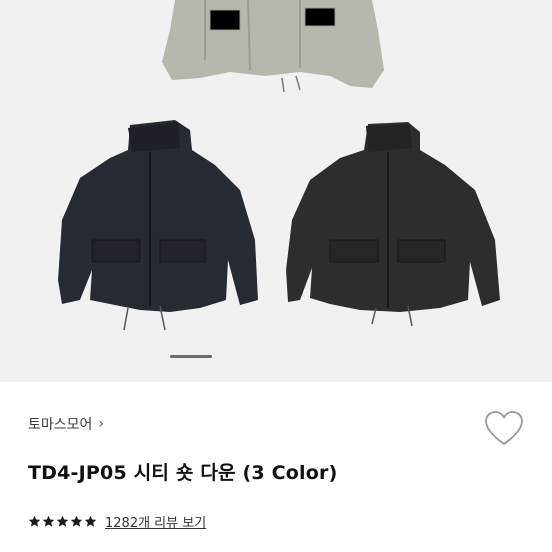  Describe the element at coordinates (60, 425) in the screenshot. I see `brand-label: 토마스모어` at that location.